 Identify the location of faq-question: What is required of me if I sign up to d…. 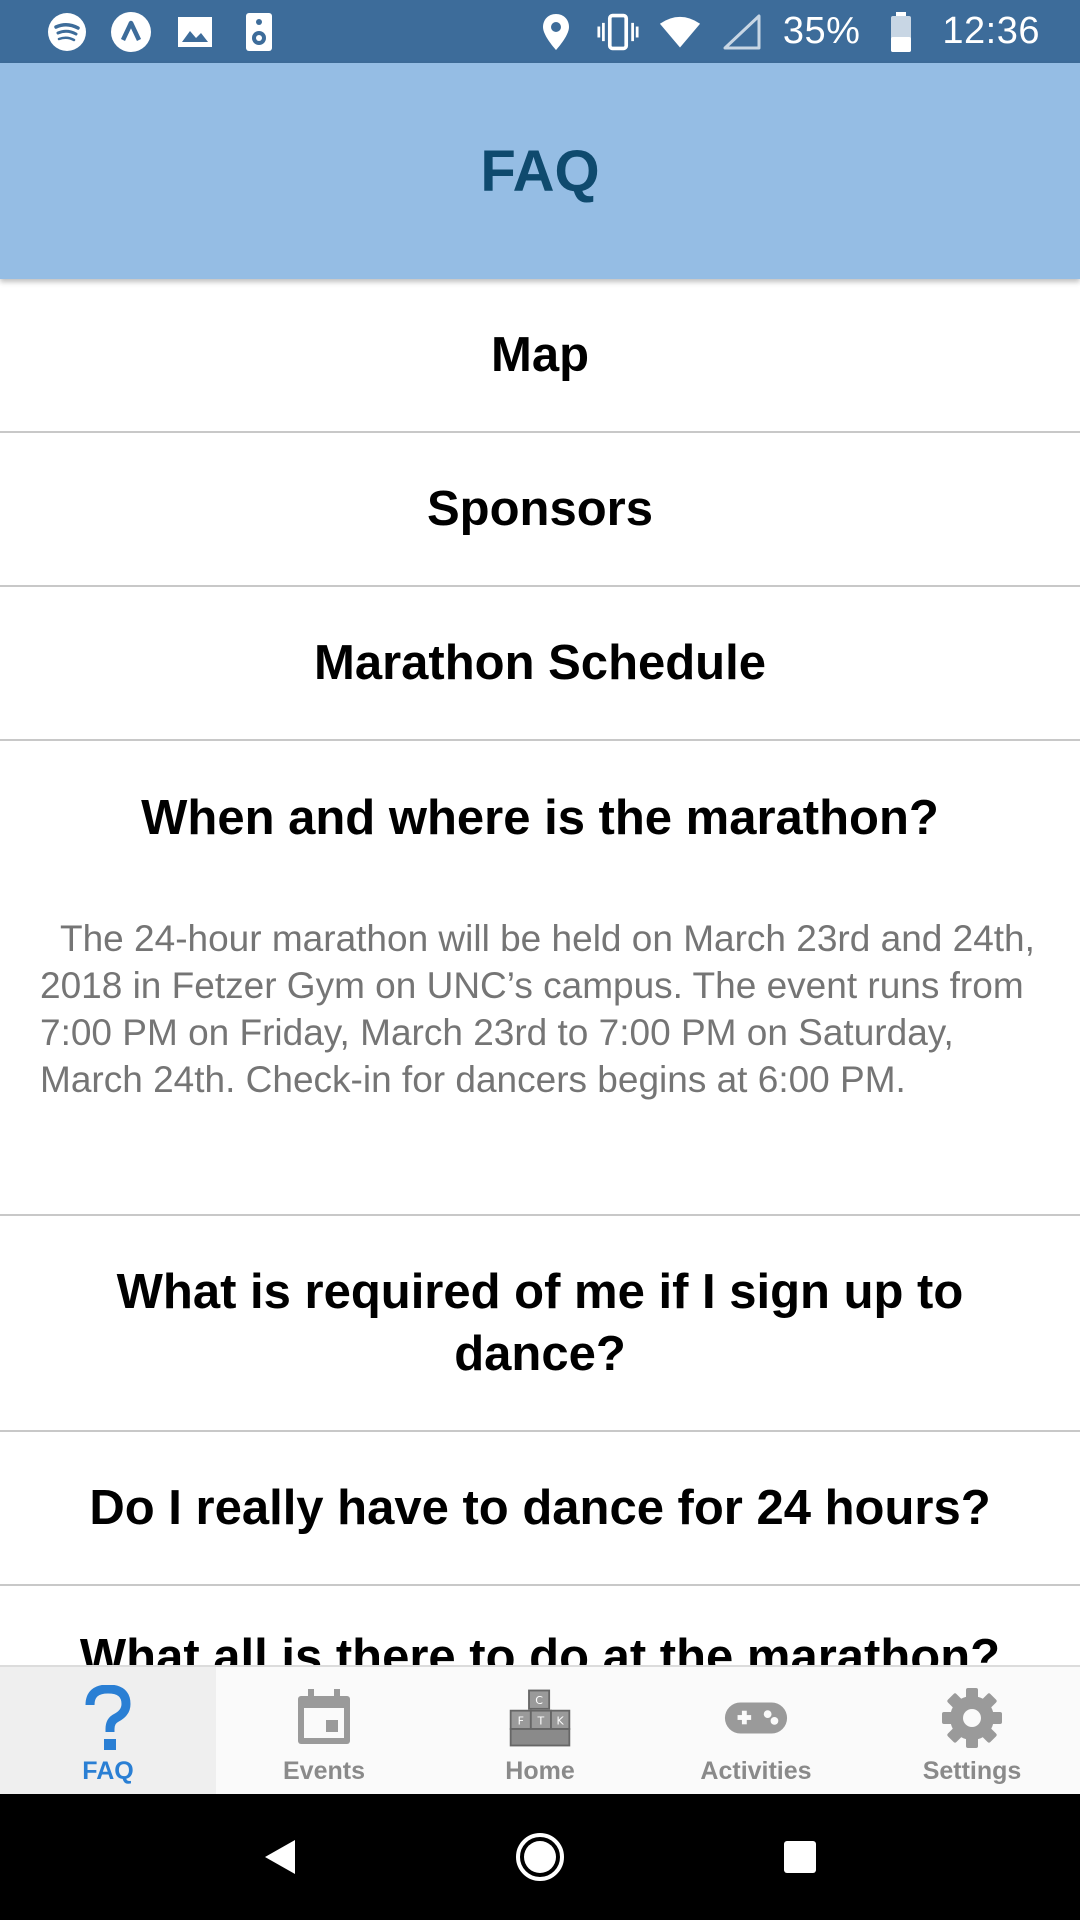
(540, 1323).